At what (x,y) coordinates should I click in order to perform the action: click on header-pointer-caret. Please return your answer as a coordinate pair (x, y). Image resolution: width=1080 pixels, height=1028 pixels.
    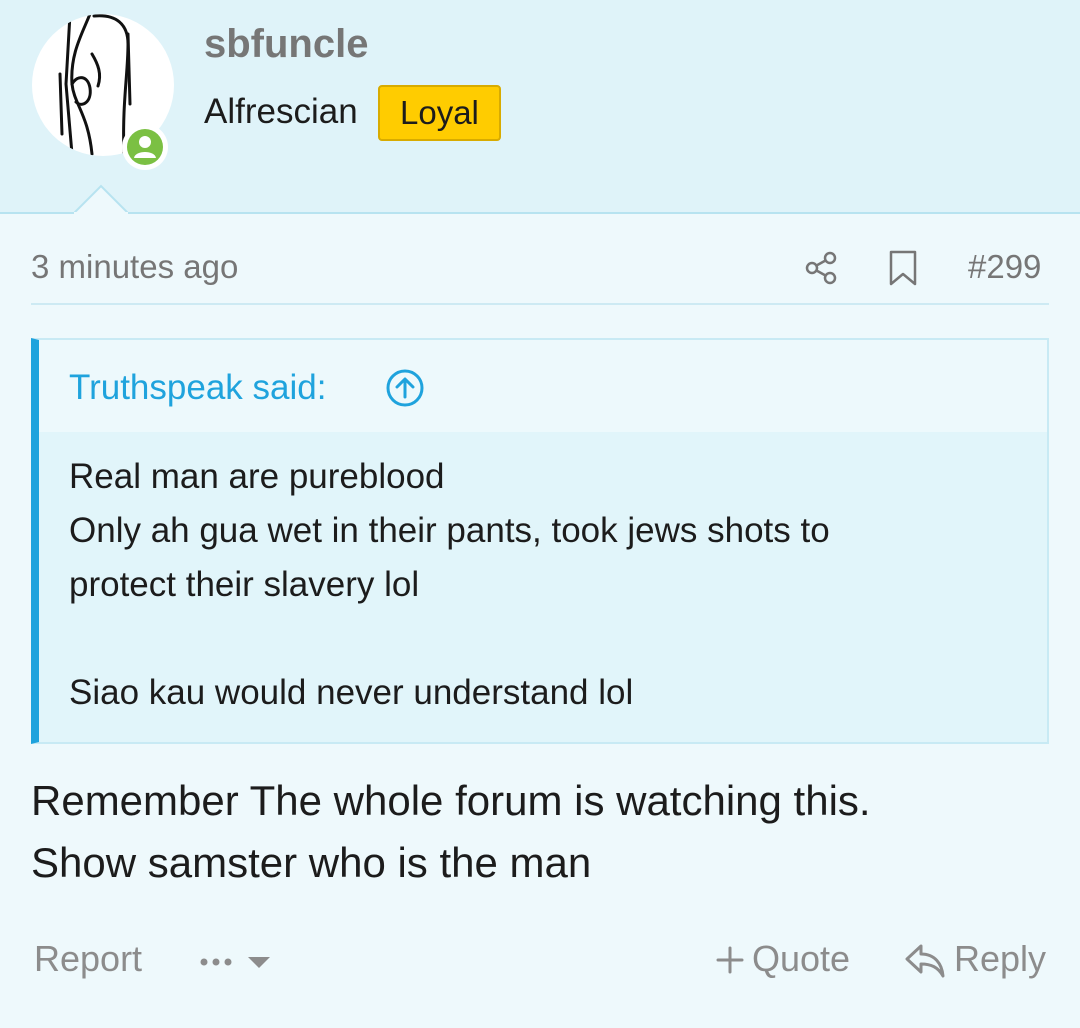
    Looking at the image, I should click on (101, 199).